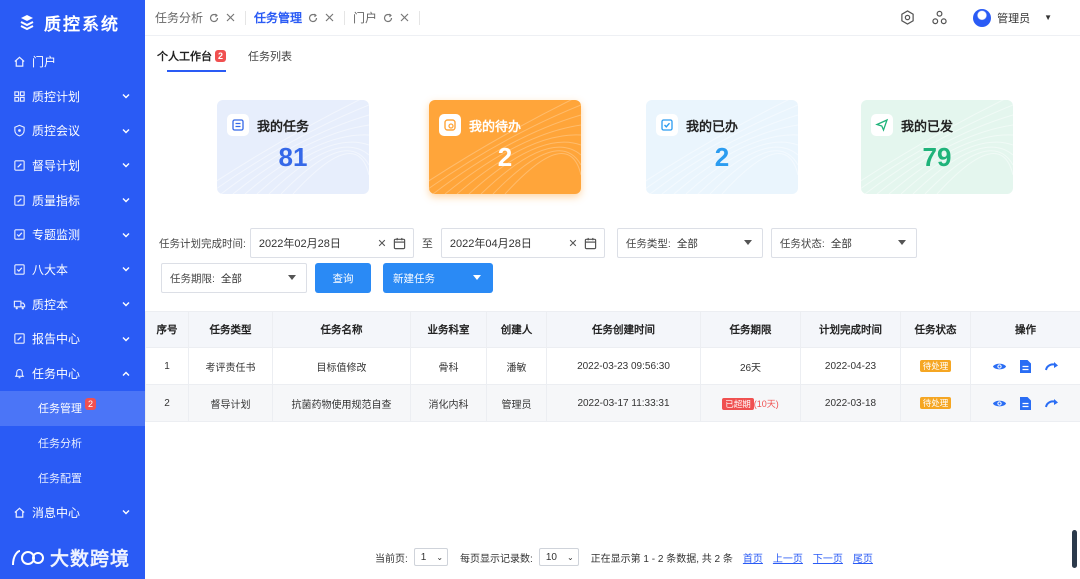  I want to click on overdue-badge: 已超期, so click(738, 403).